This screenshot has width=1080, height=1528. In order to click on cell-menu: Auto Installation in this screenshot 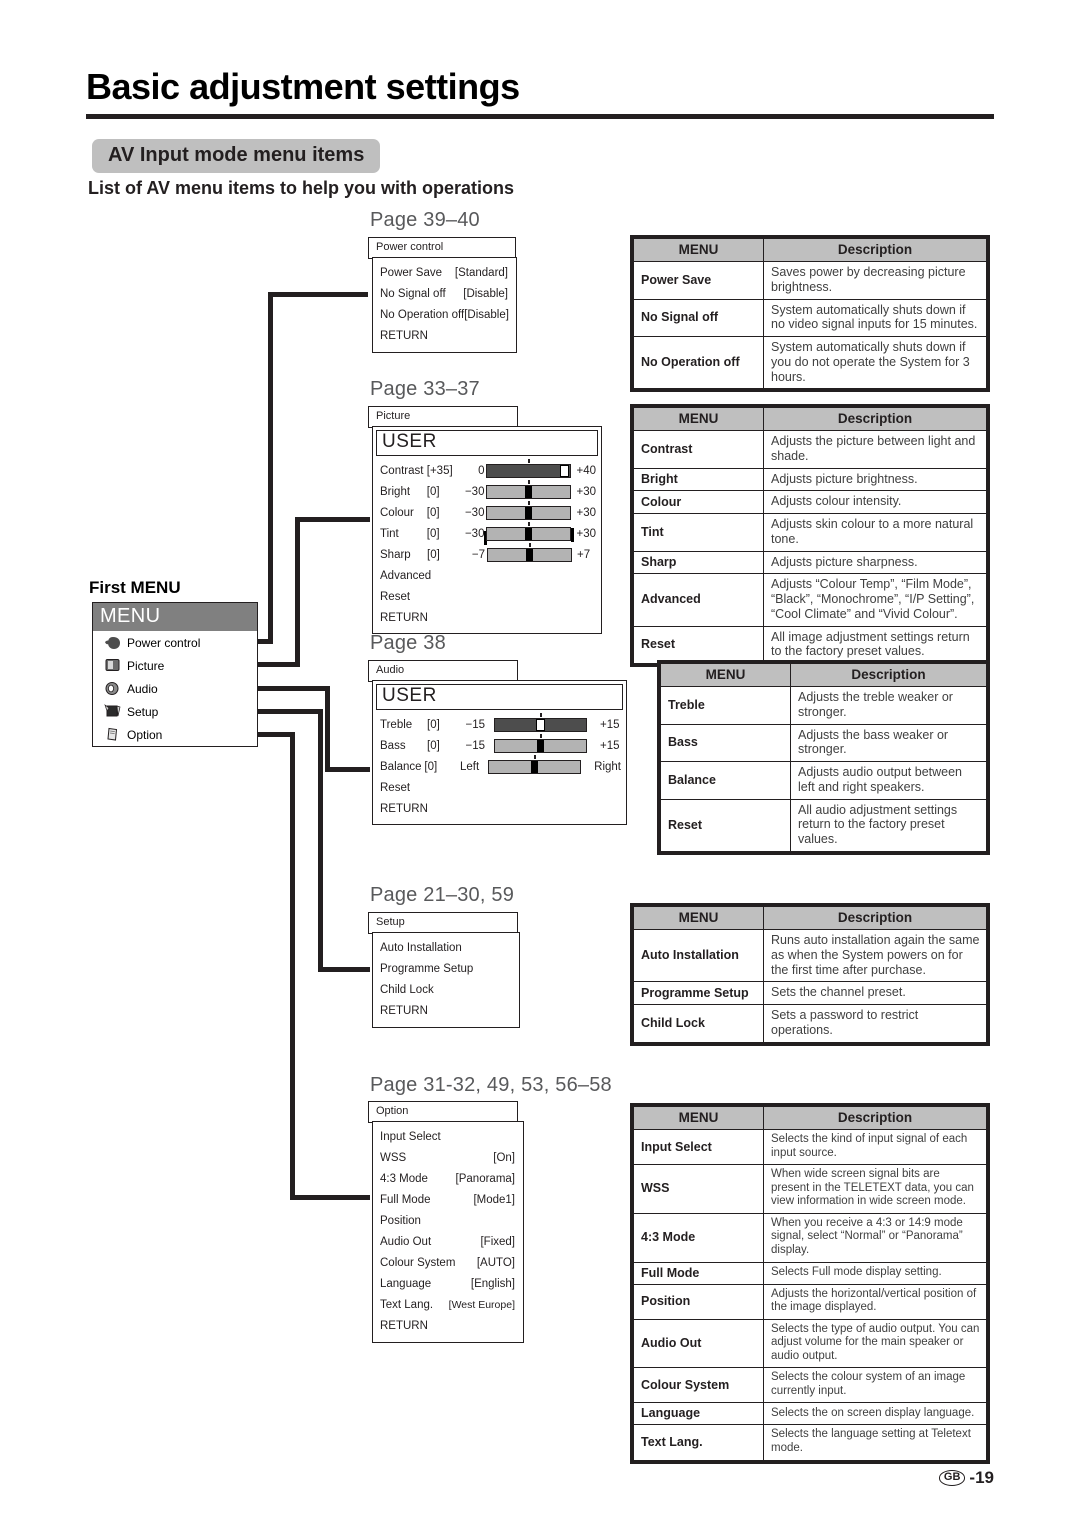, I will do `click(698, 955)`.